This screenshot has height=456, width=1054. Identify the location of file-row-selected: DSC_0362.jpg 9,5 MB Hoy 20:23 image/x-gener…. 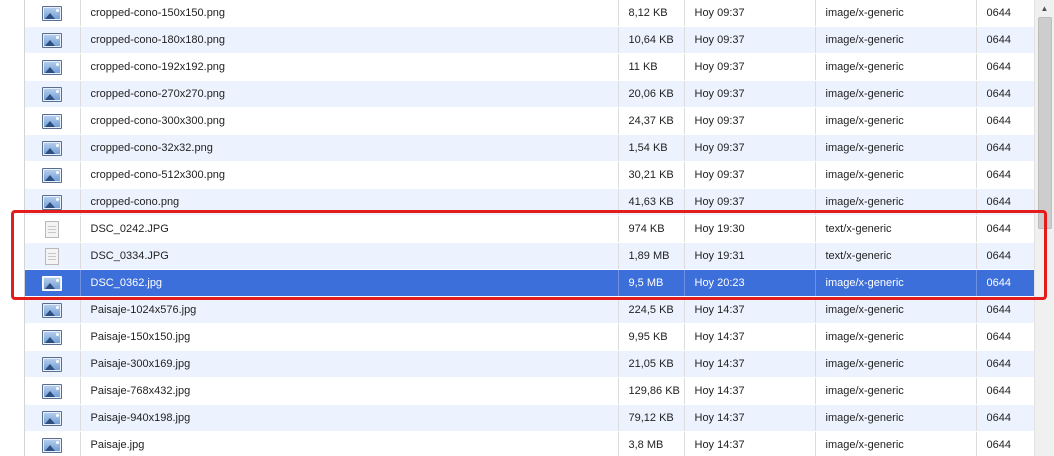
(529, 283).